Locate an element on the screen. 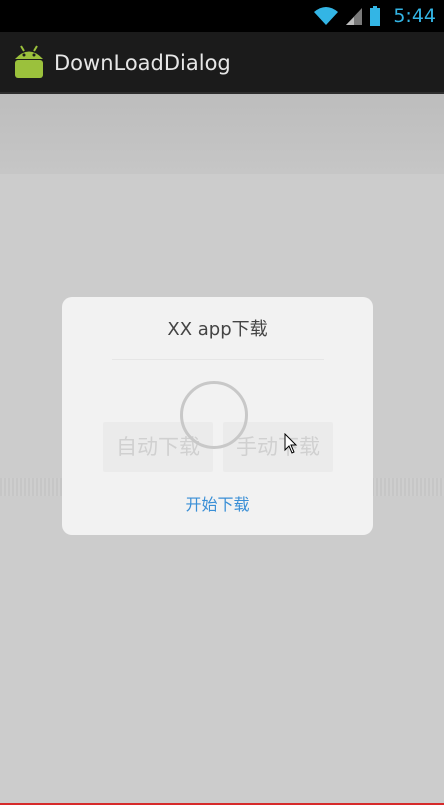 The image size is (444, 805). status-icons: 5:44 is located at coordinates (374, 16).